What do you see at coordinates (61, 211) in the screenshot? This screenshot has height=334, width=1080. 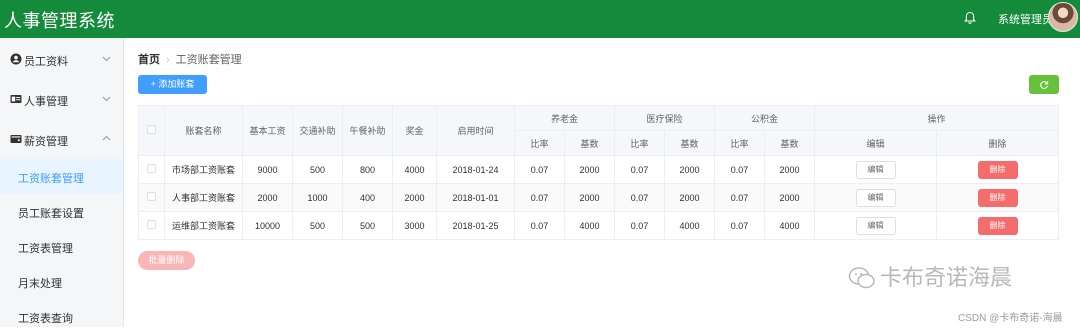 I see `sidebar-item-employee-account: 员工账套设置` at bounding box center [61, 211].